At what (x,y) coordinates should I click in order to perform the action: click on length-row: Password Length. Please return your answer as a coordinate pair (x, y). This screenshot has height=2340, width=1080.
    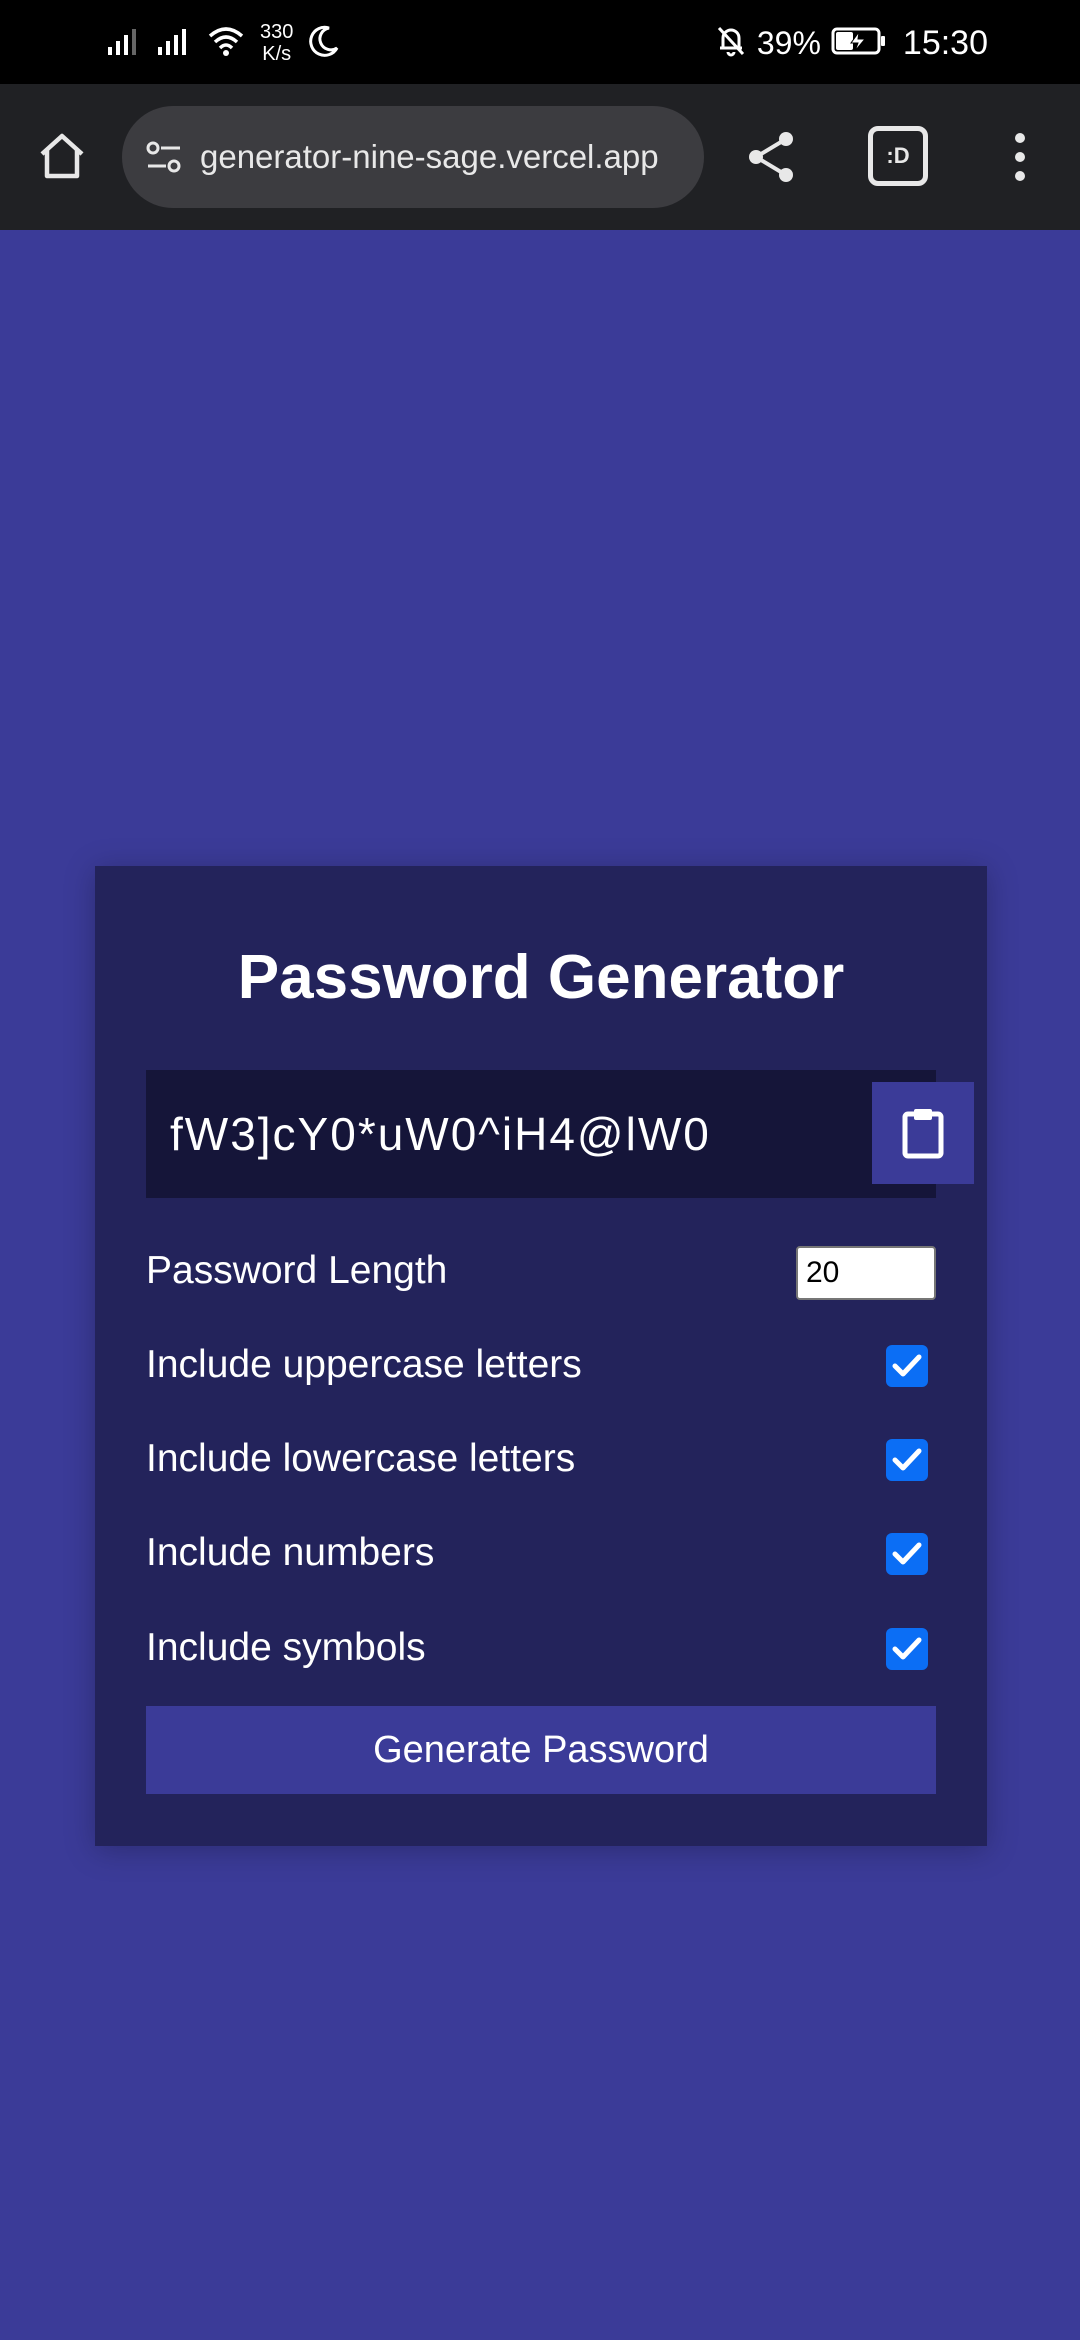
    Looking at the image, I should click on (541, 1271).